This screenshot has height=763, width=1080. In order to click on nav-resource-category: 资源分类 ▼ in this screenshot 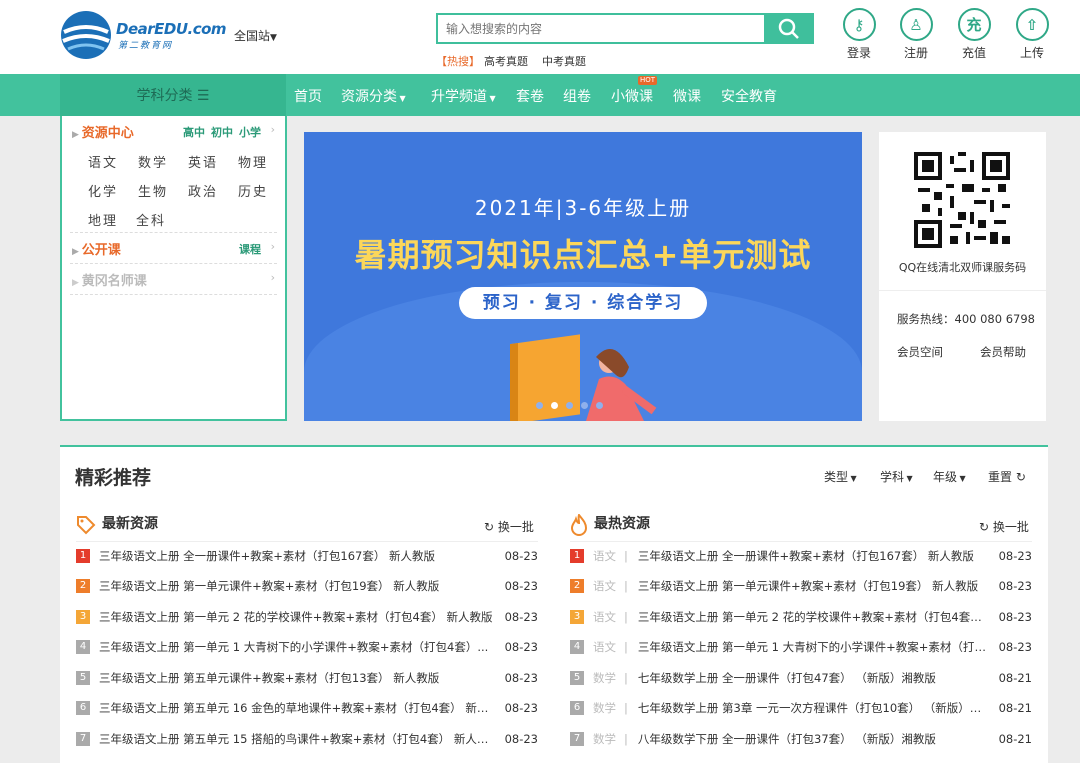, I will do `click(373, 96)`.